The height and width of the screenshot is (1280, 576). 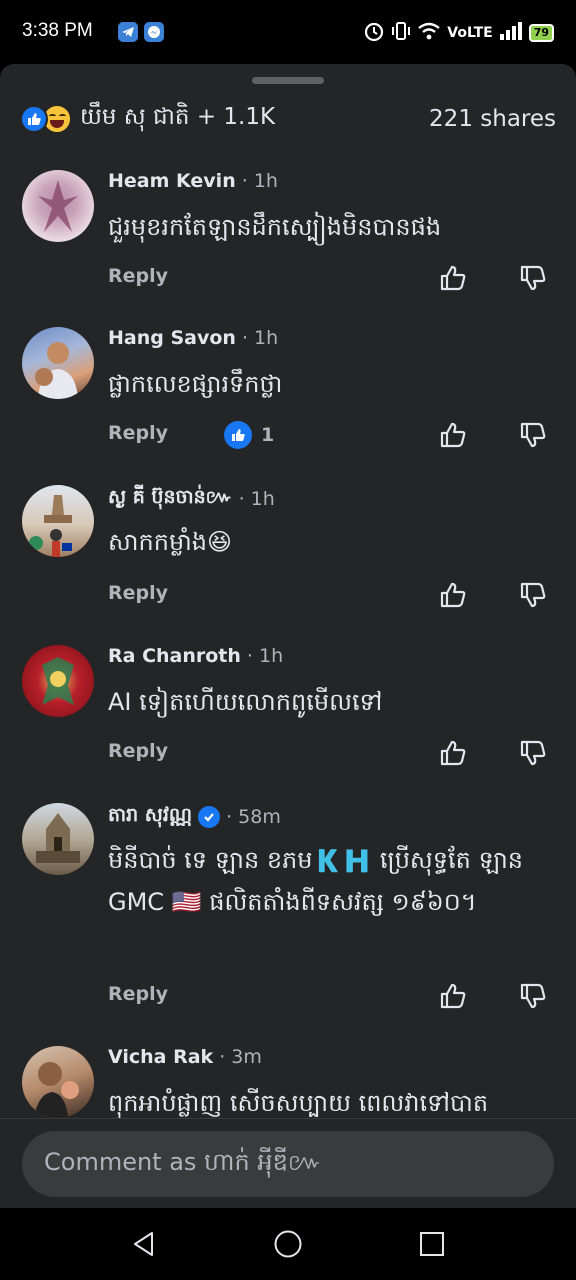 What do you see at coordinates (288, 119) in the screenshot?
I see `reactions-summary: យឹម សុ ជាតិ + 1.1K 221 shares` at bounding box center [288, 119].